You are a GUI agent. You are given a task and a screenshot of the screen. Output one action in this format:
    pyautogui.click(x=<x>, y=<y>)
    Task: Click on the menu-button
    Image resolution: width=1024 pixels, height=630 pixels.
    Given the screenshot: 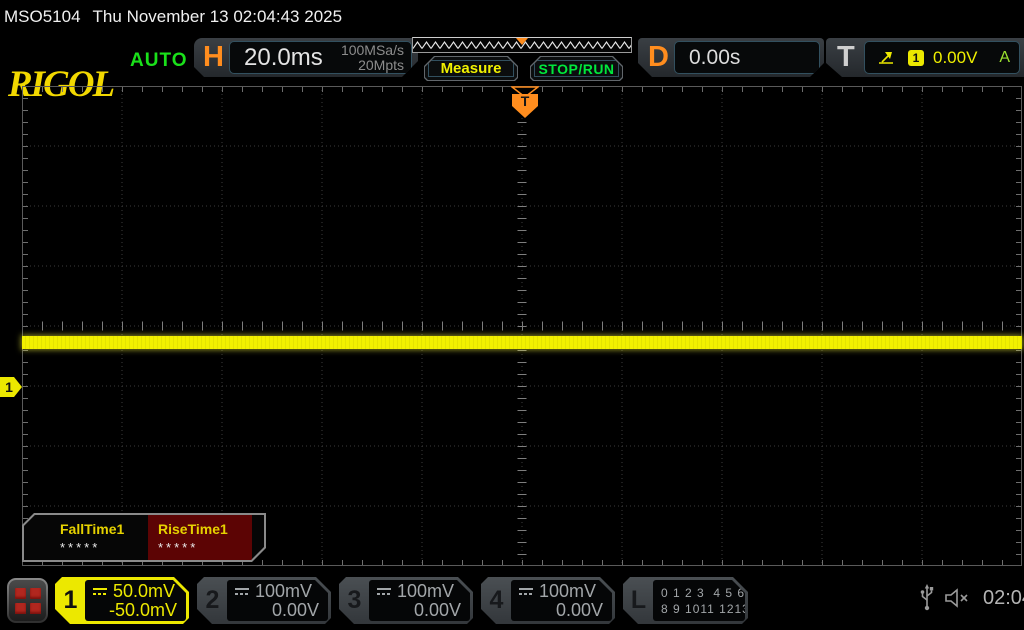 What is the action you would take?
    pyautogui.click(x=27, y=600)
    